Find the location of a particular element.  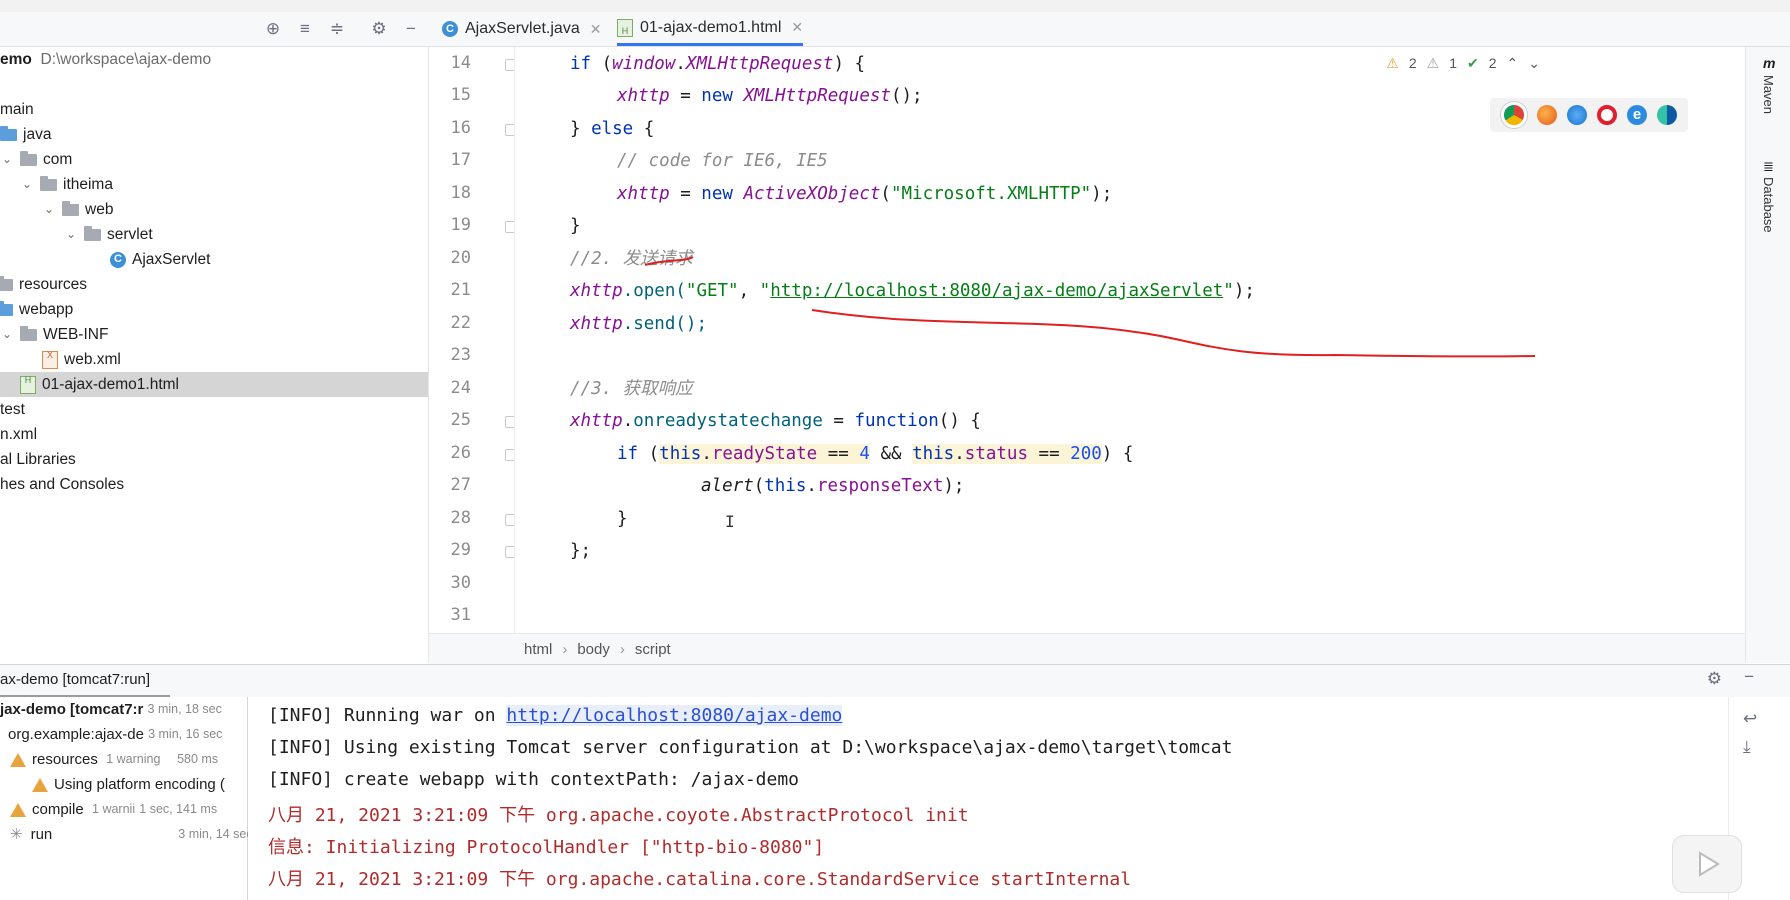

line-number: 31 is located at coordinates (460, 615).